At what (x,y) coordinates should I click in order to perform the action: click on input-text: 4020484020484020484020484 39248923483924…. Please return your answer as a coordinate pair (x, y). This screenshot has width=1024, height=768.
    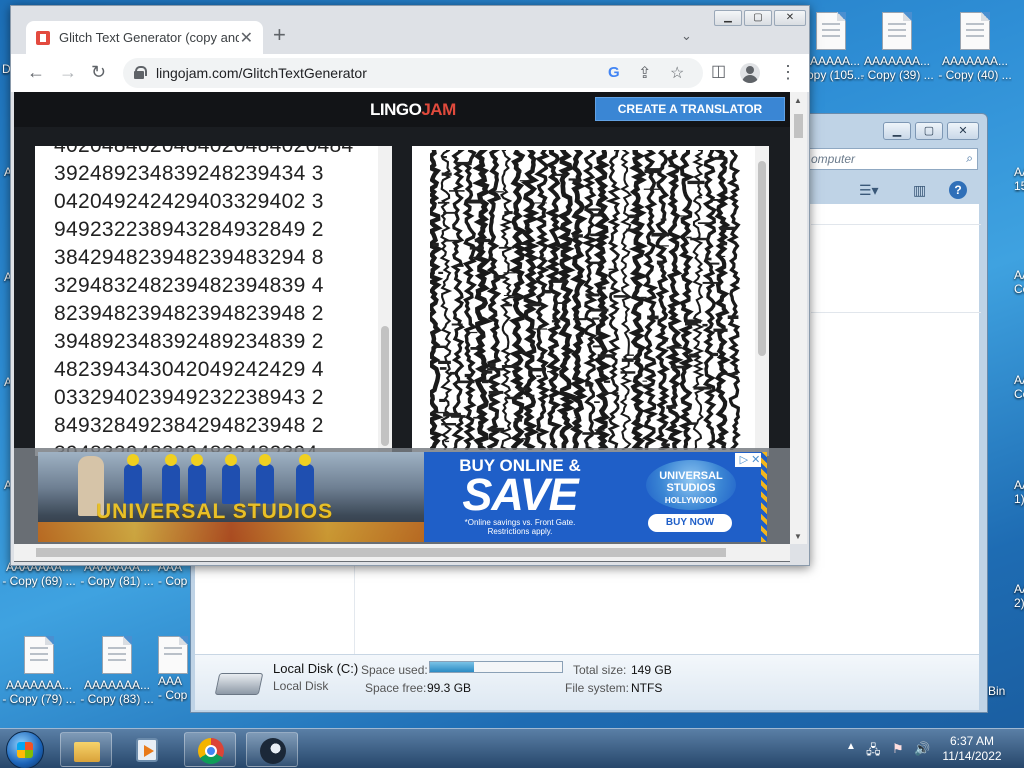
    Looking at the image, I should click on (203, 301).